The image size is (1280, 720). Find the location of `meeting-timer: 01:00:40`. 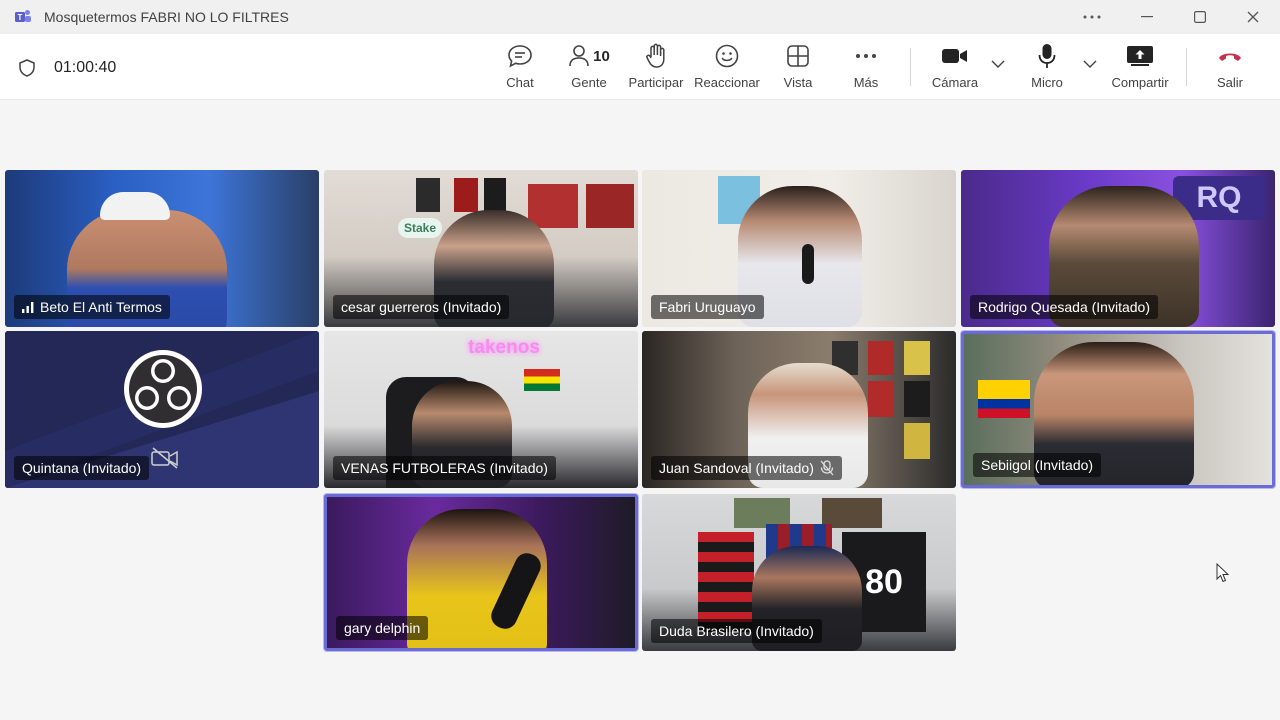

meeting-timer: 01:00:40 is located at coordinates (85, 67).